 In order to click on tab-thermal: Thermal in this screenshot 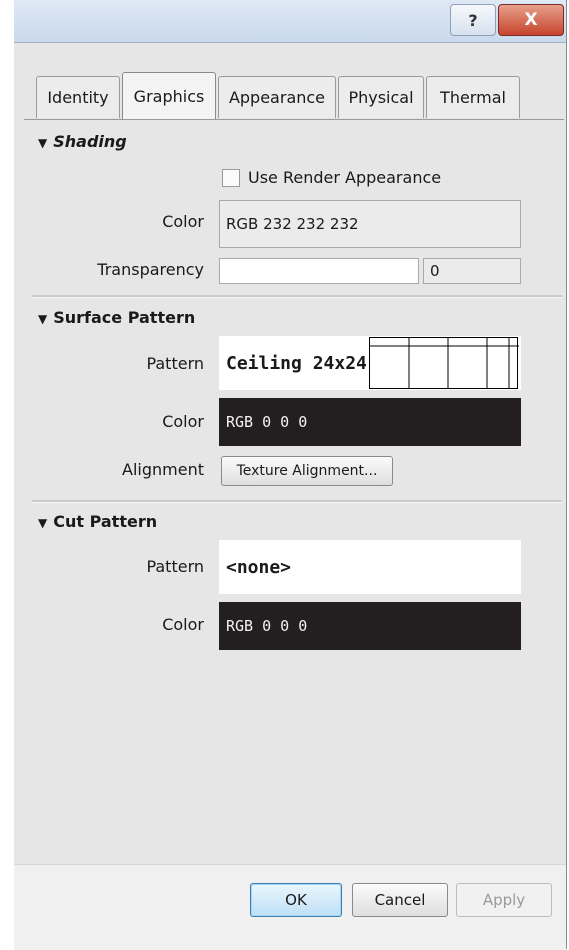, I will do `click(473, 97)`.